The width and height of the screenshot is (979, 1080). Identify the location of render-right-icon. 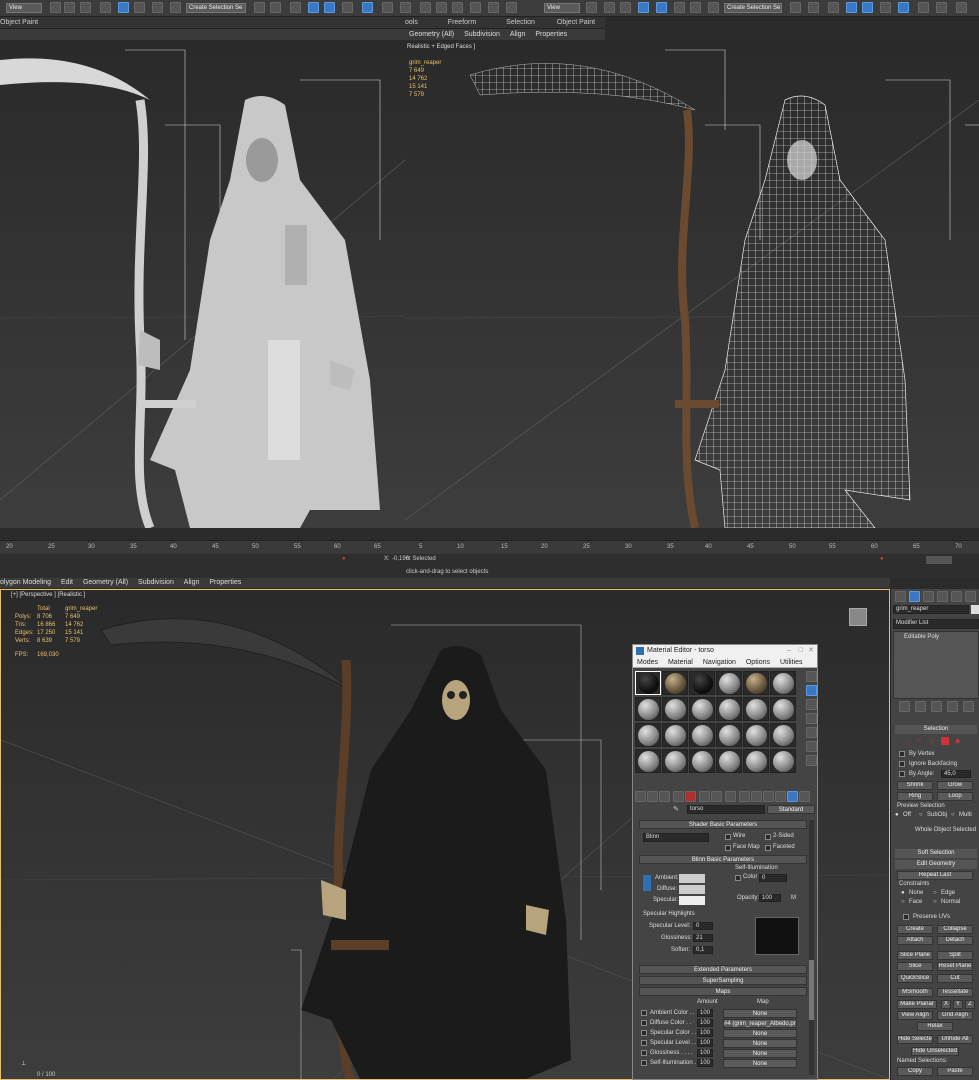
(941, 7).